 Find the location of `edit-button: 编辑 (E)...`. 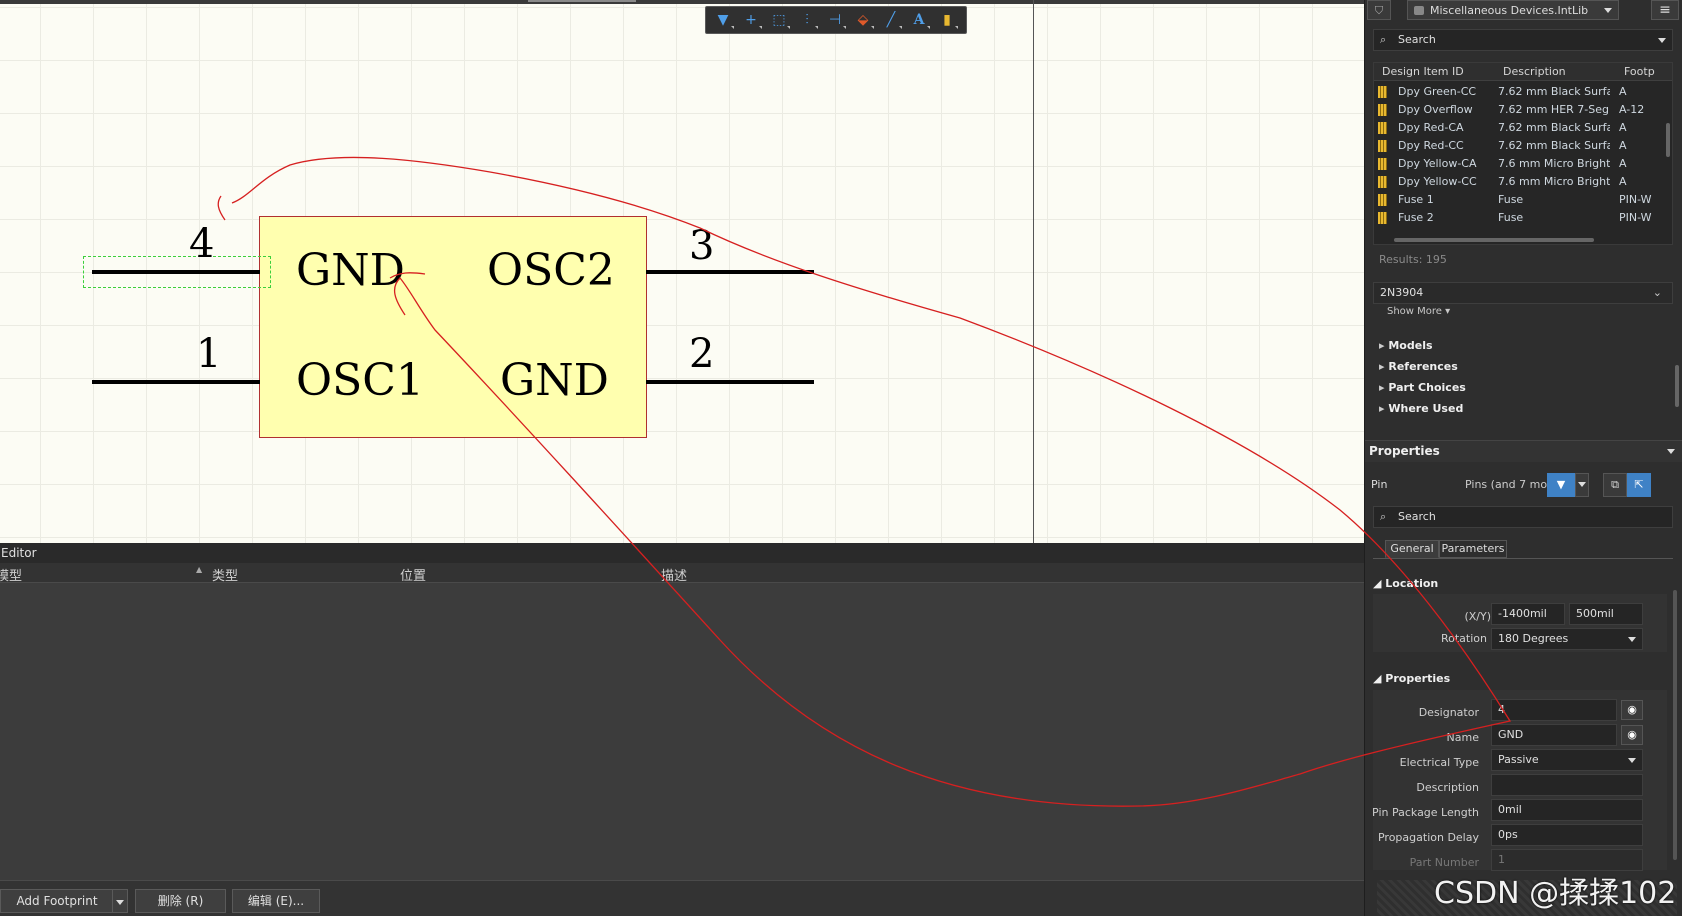

edit-button: 编辑 (E)... is located at coordinates (276, 901).